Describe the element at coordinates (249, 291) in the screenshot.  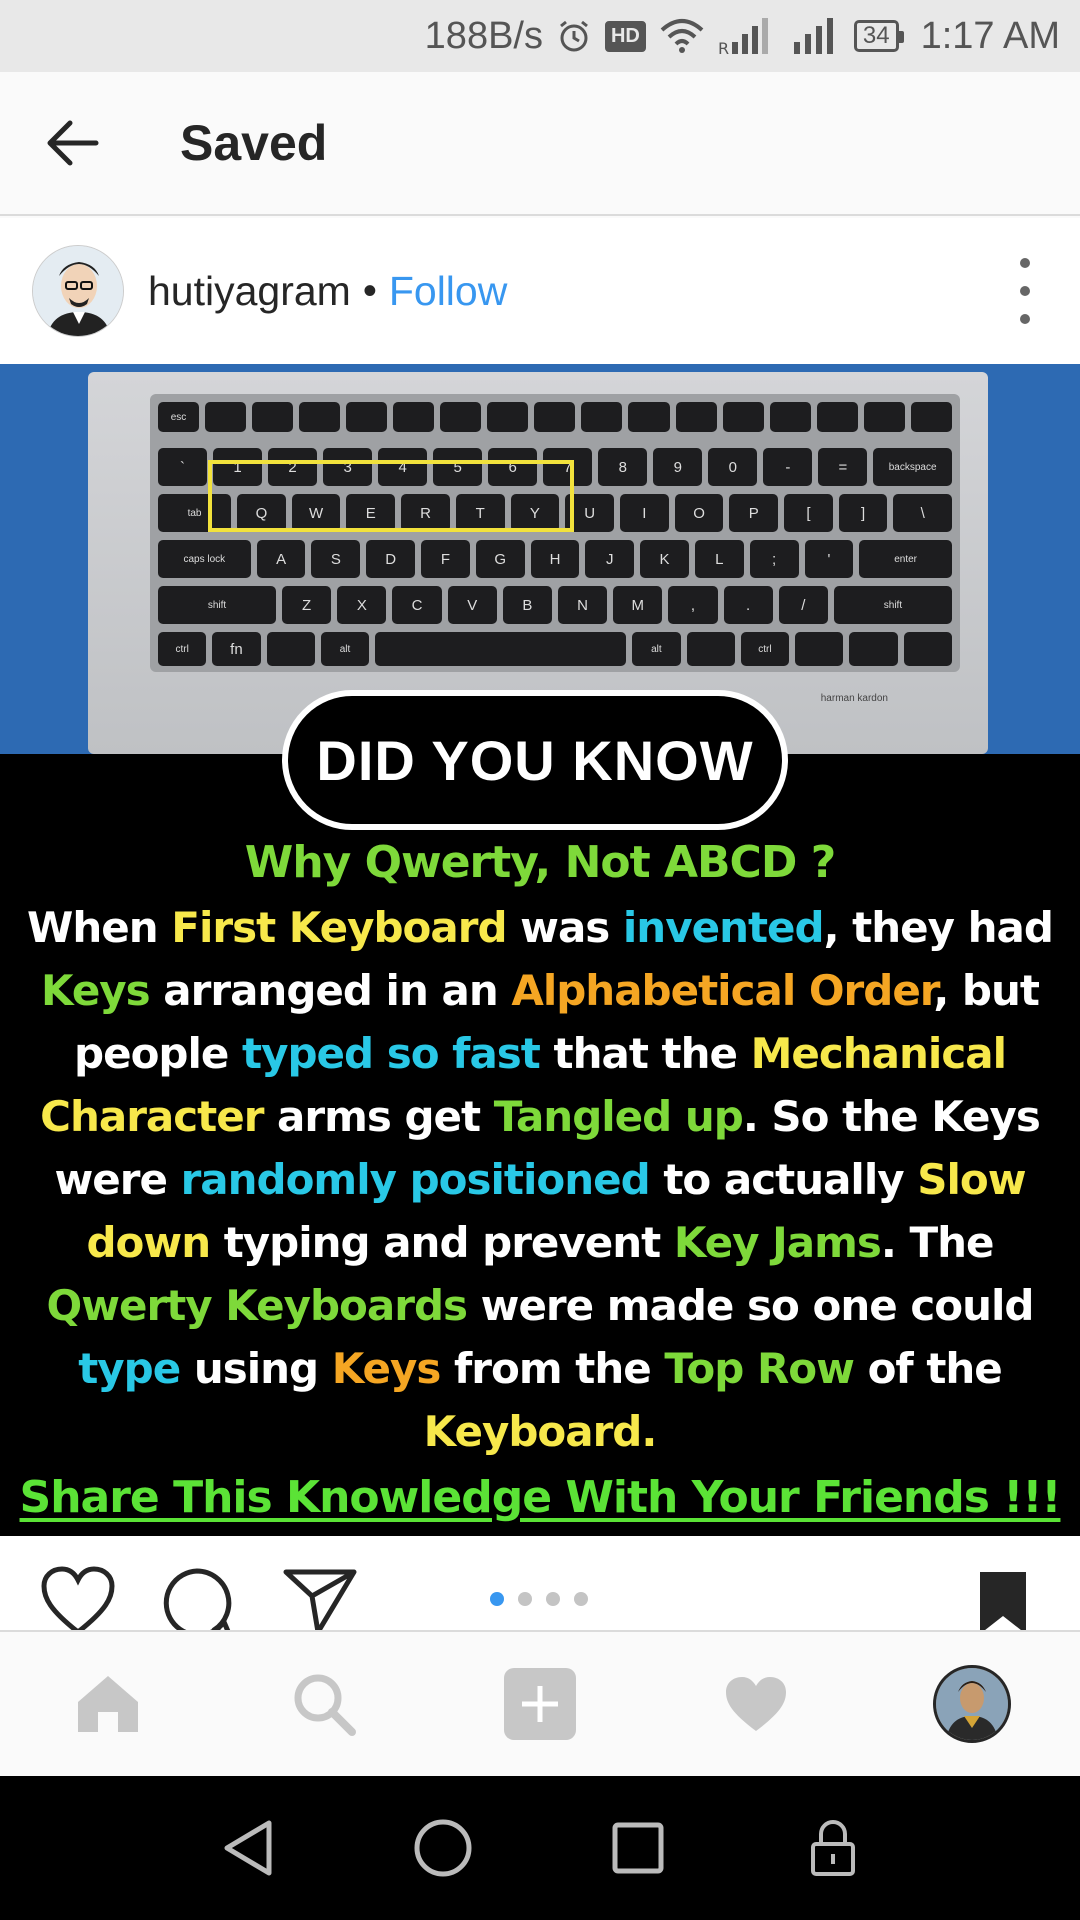
I see `author-username: hutiyagram` at that location.